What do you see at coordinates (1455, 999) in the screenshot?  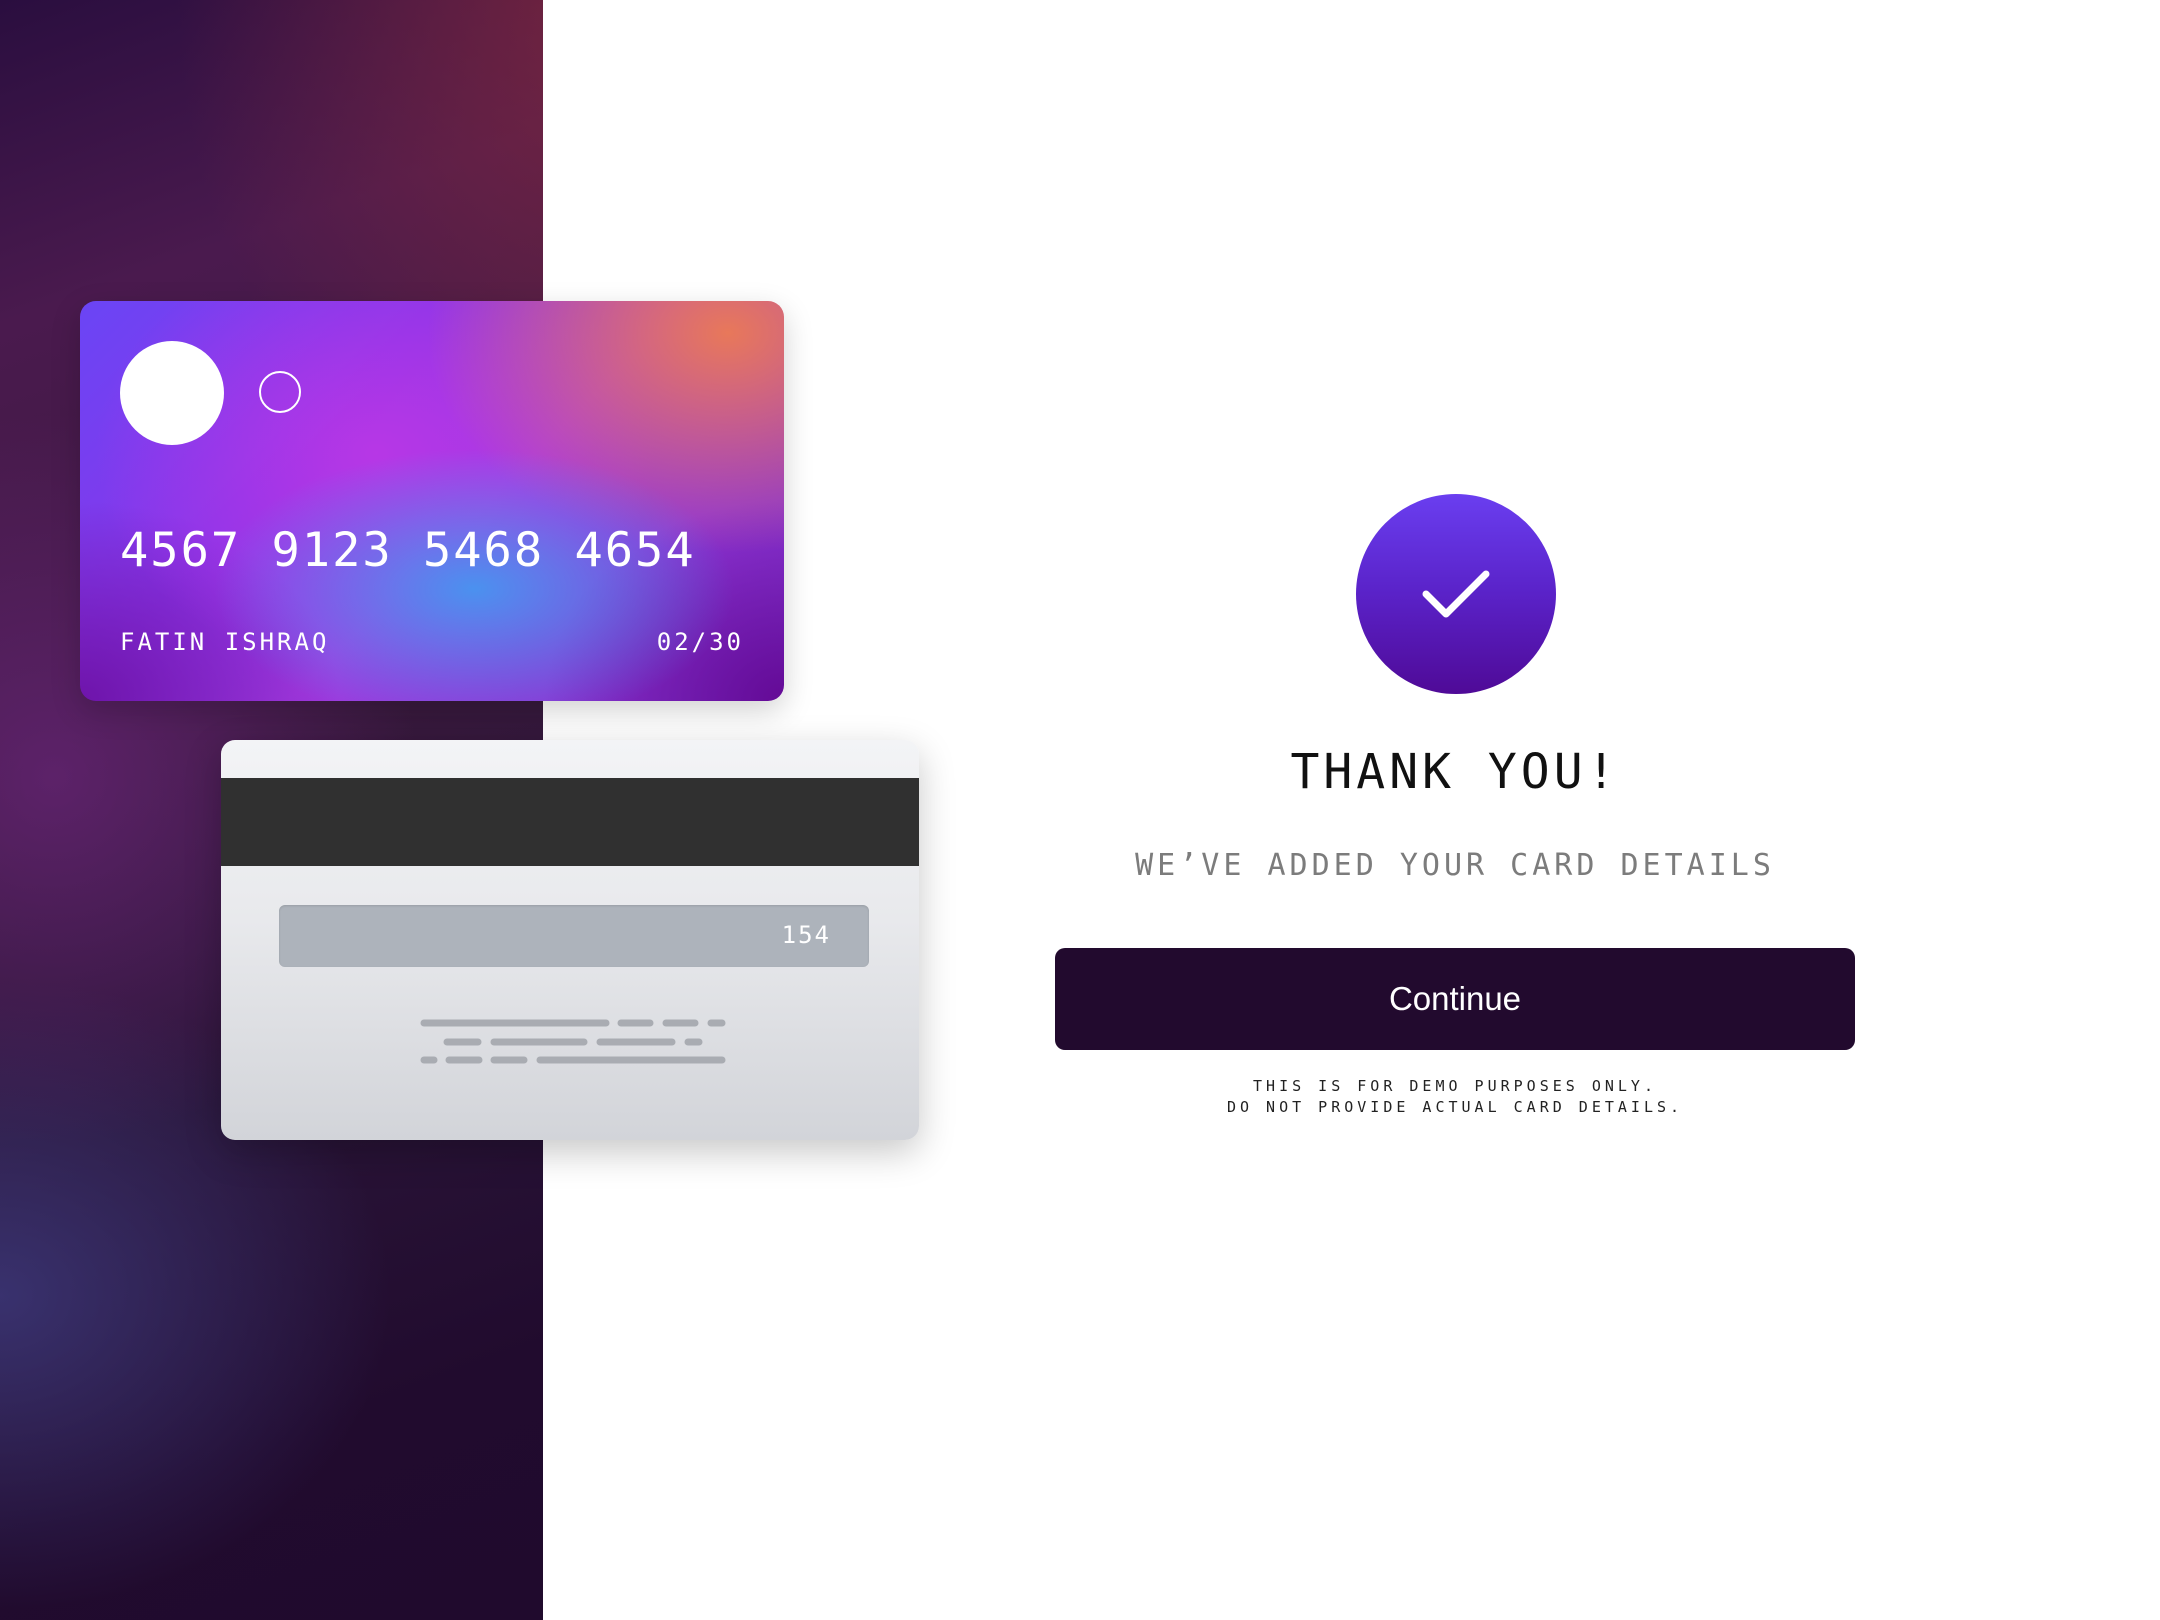 I see `continue-button: Continue` at bounding box center [1455, 999].